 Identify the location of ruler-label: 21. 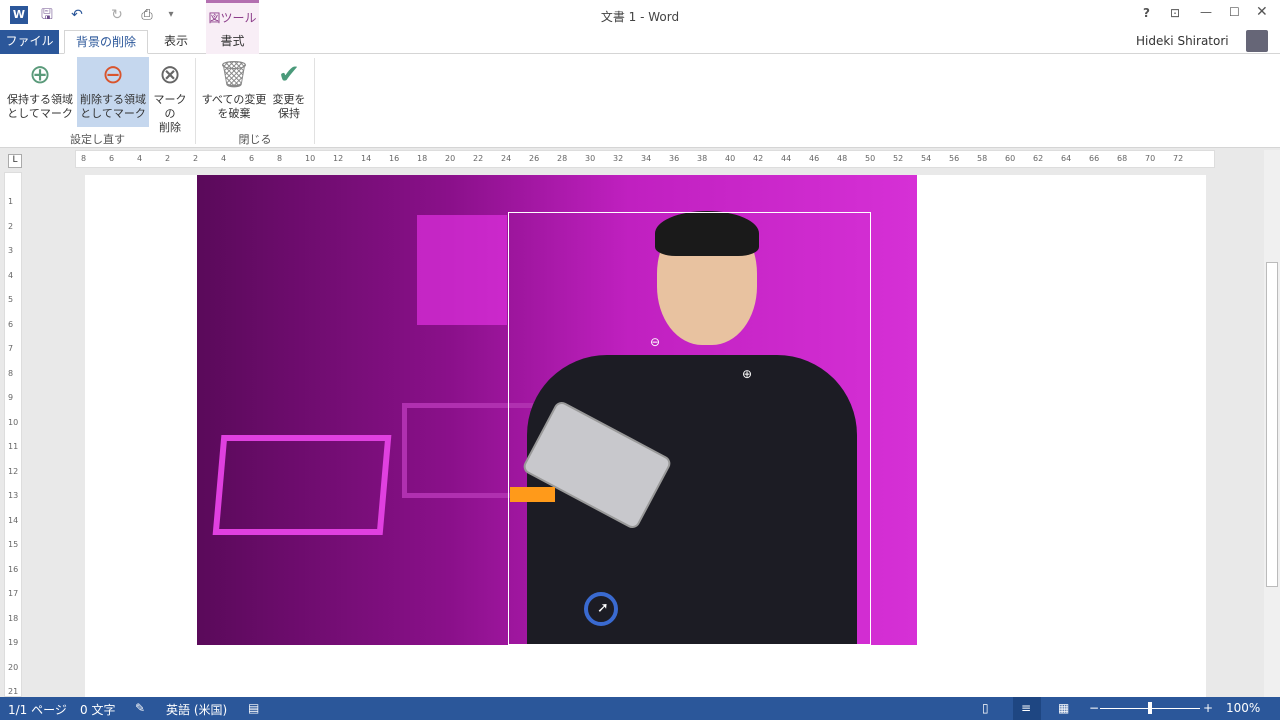
(13, 691).